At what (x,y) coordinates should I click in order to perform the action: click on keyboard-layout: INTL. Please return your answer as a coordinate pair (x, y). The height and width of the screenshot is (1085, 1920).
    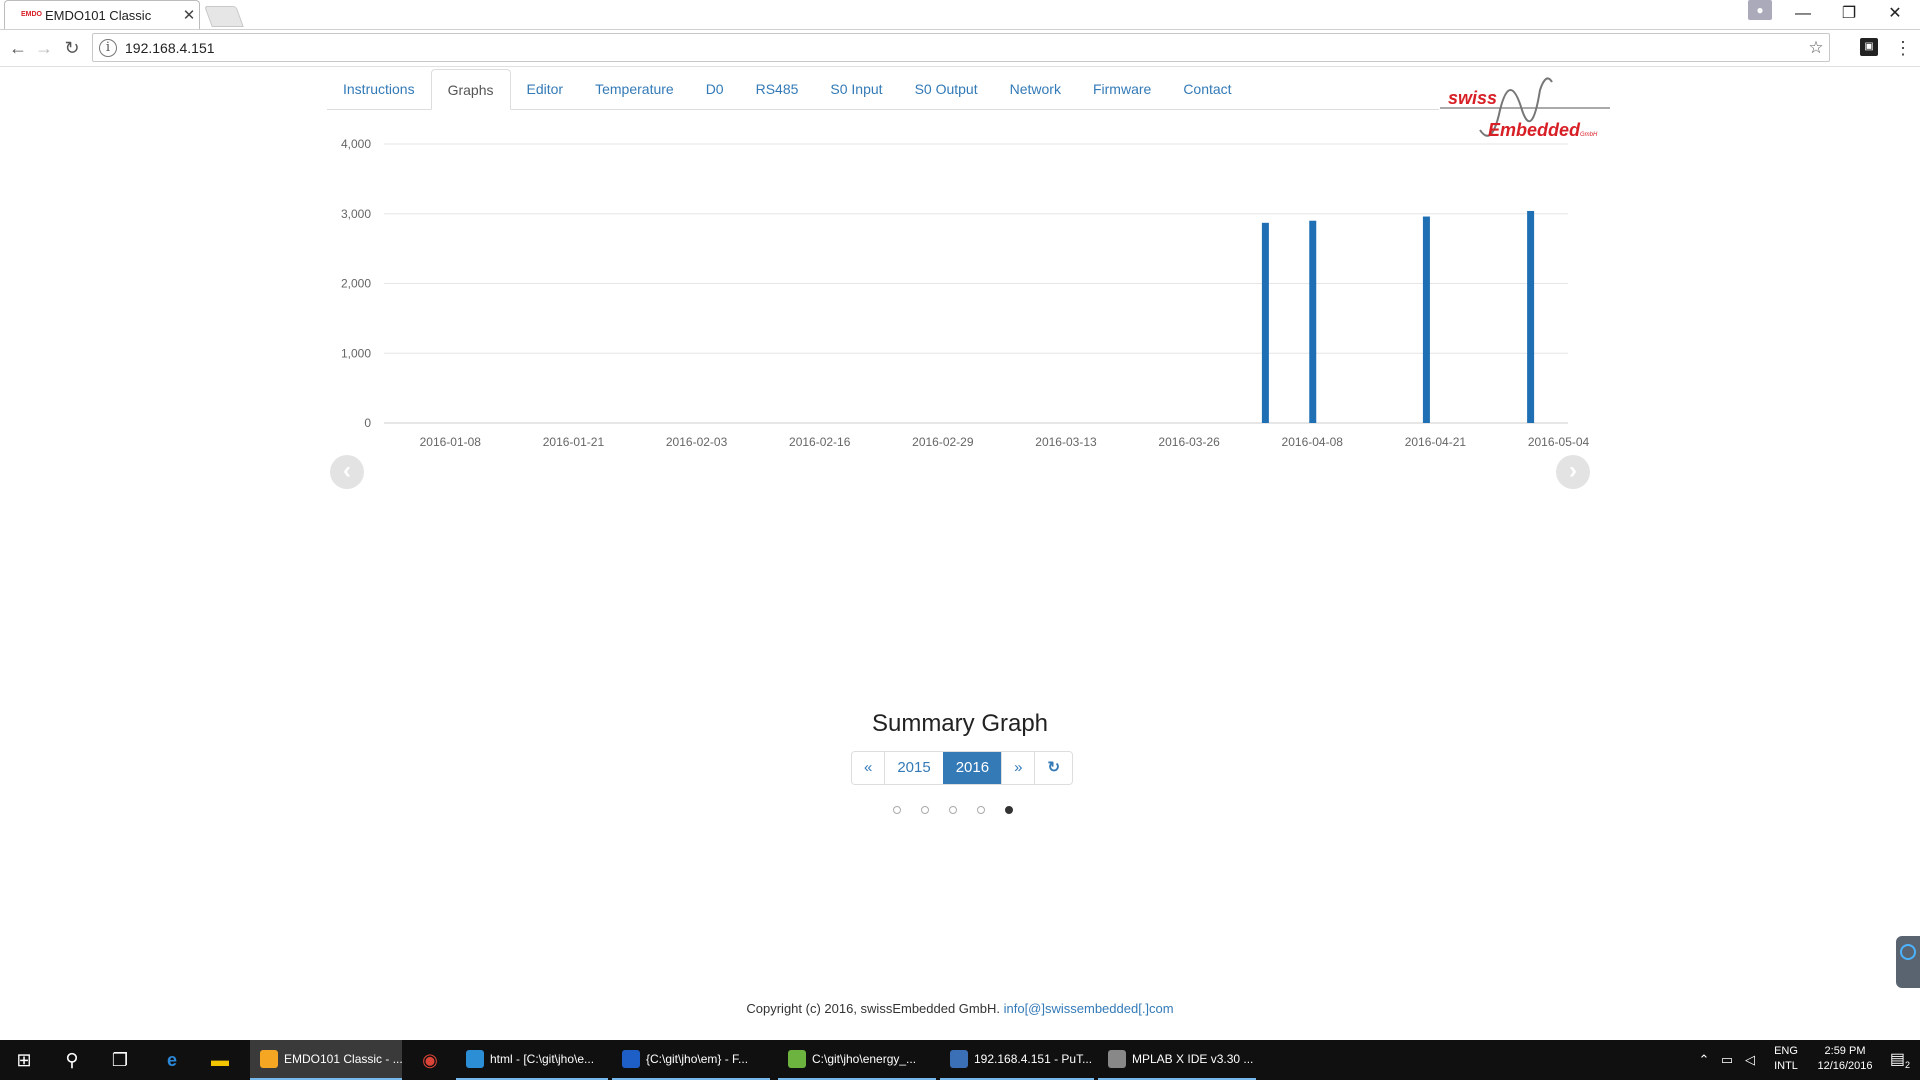
    Looking at the image, I should click on (1786, 1066).